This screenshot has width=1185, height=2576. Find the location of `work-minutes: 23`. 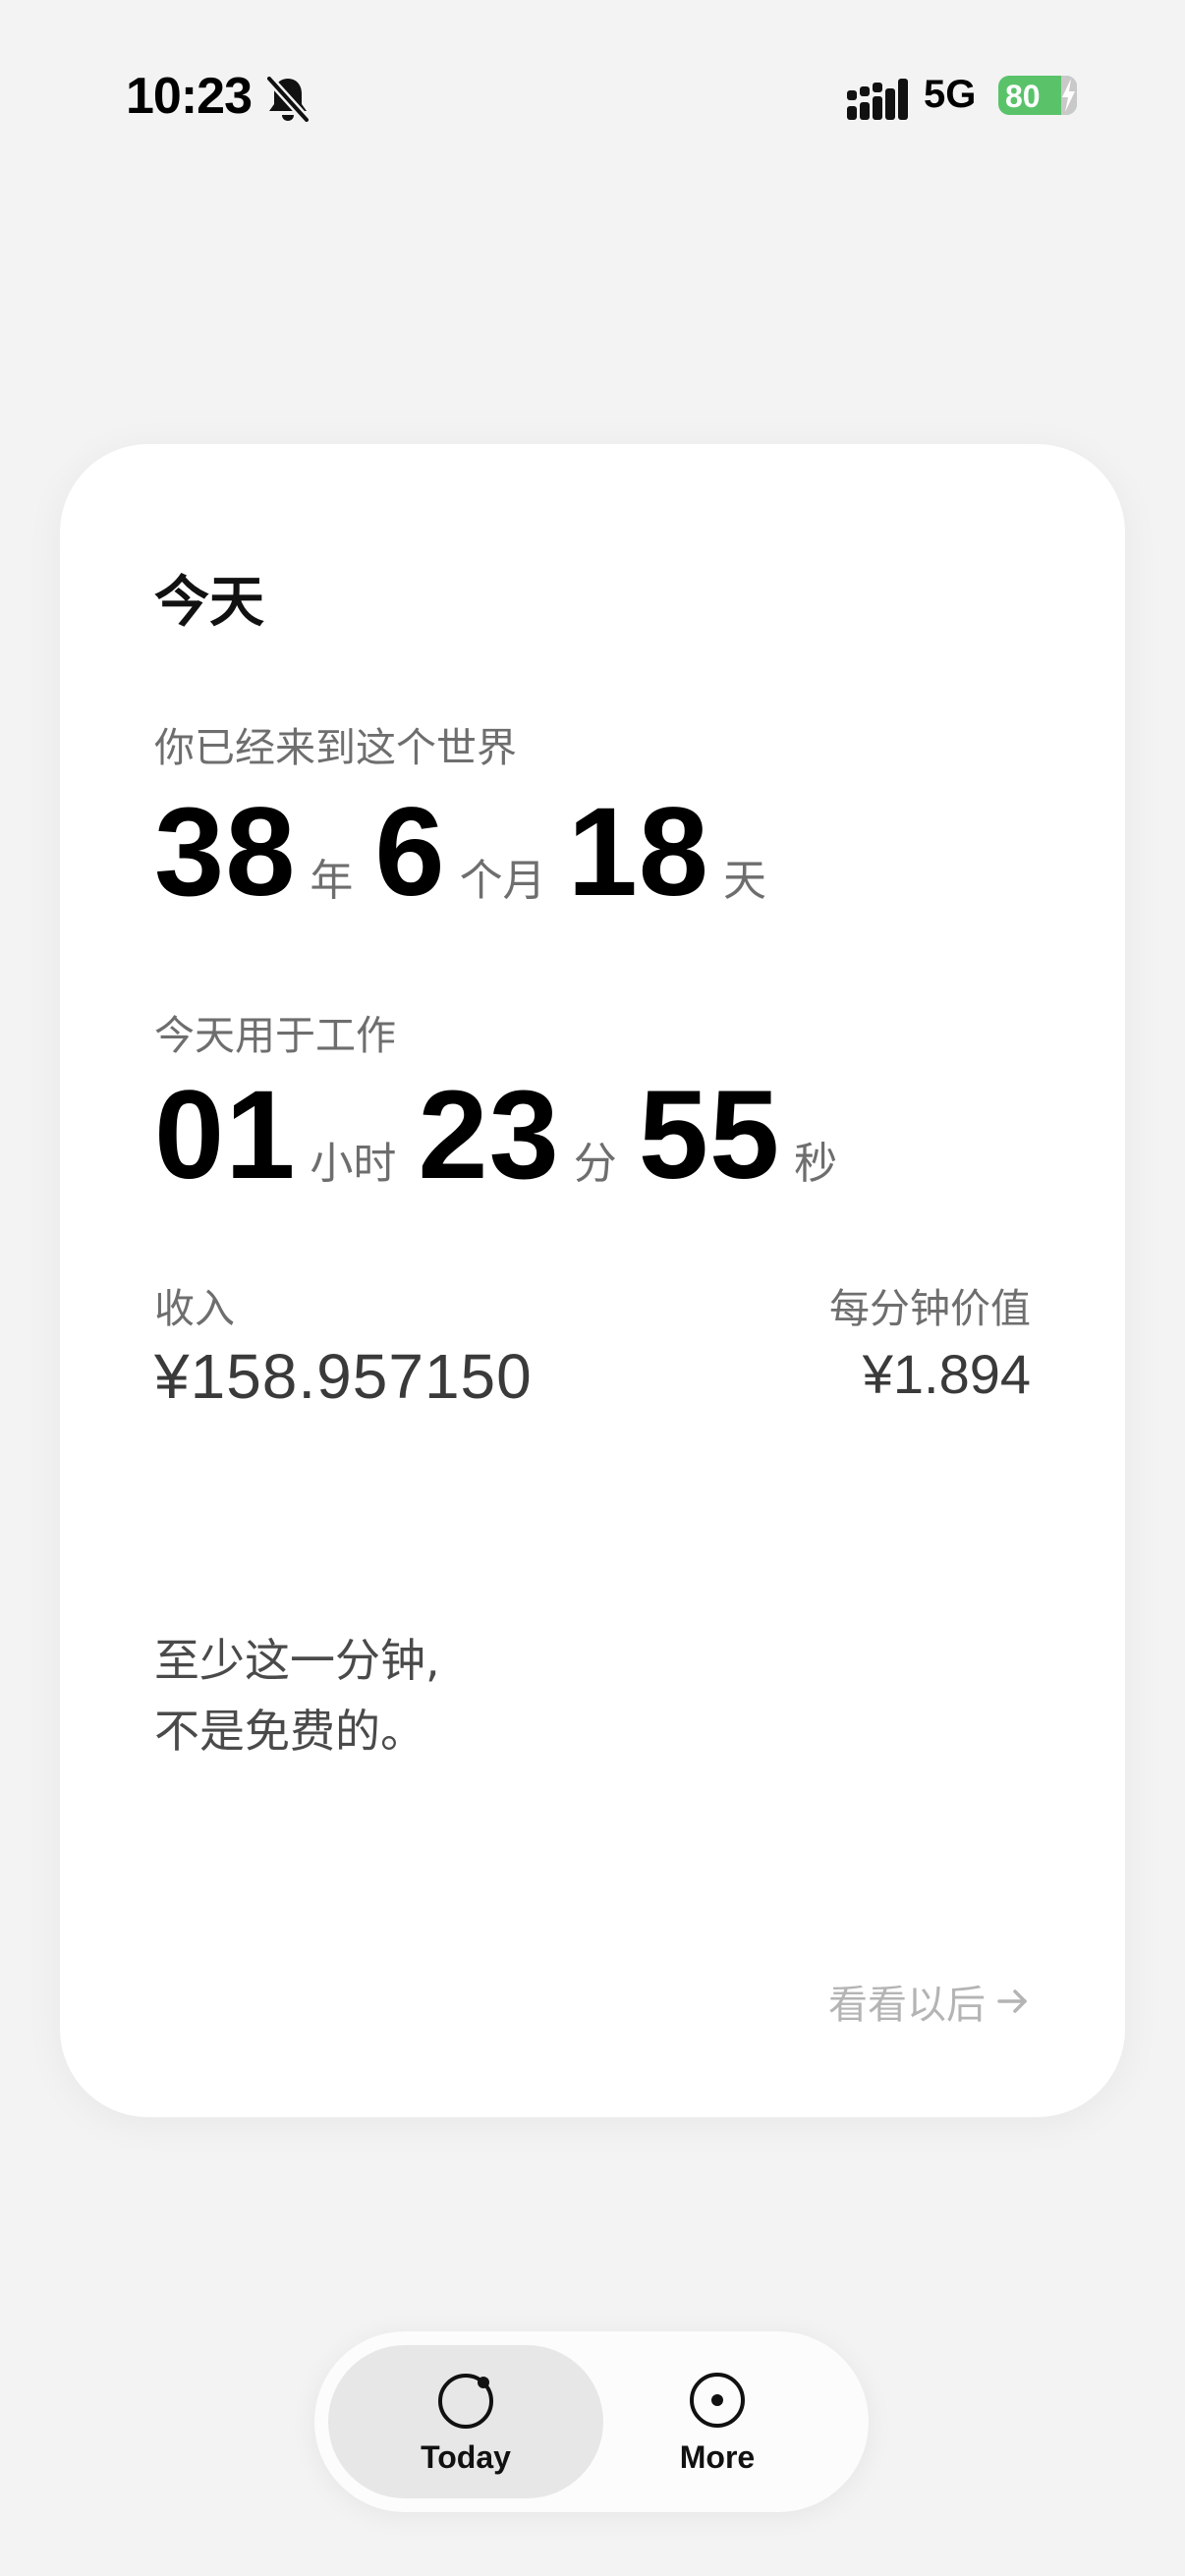

work-minutes: 23 is located at coordinates (489, 1135).